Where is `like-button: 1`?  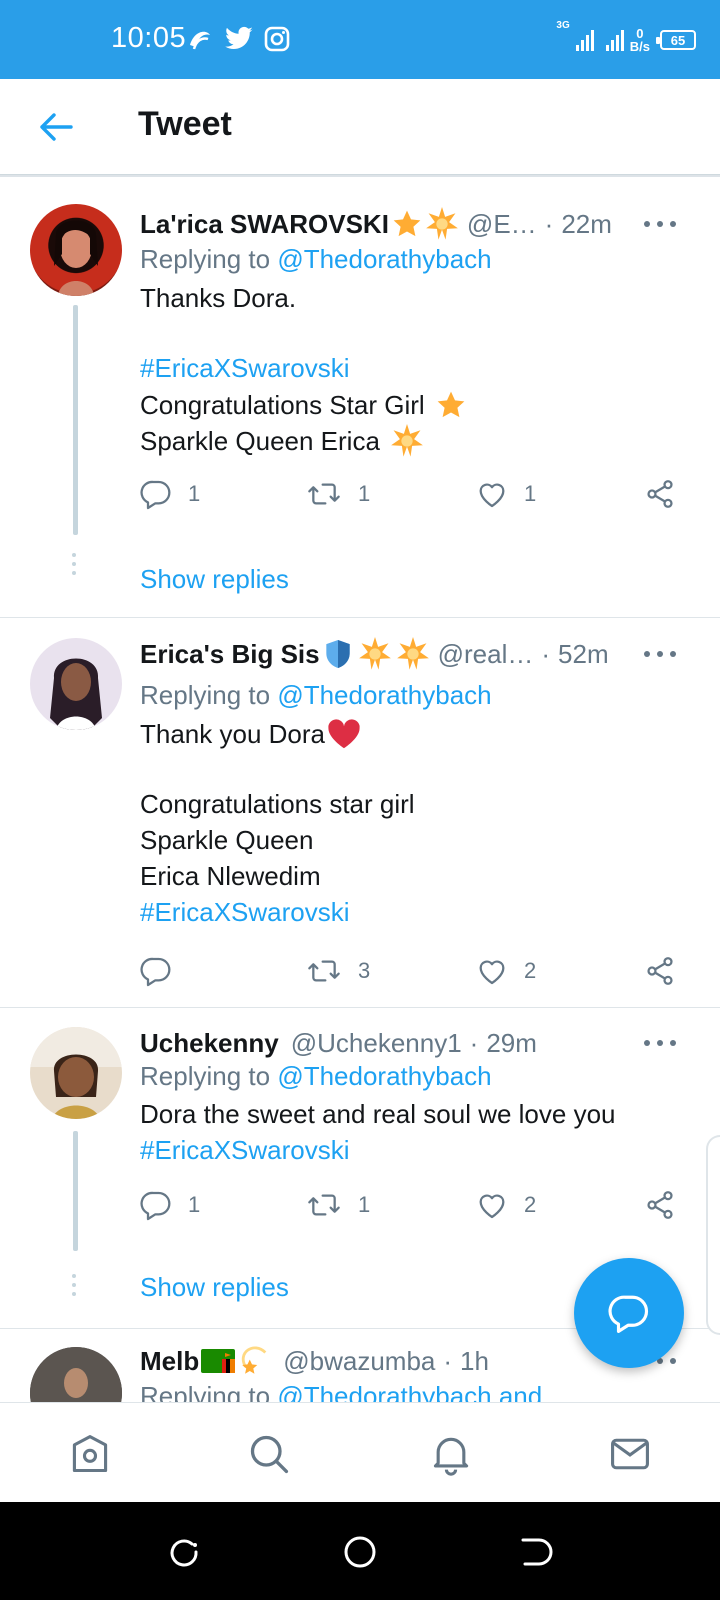 like-button: 1 is located at coordinates (506, 494).